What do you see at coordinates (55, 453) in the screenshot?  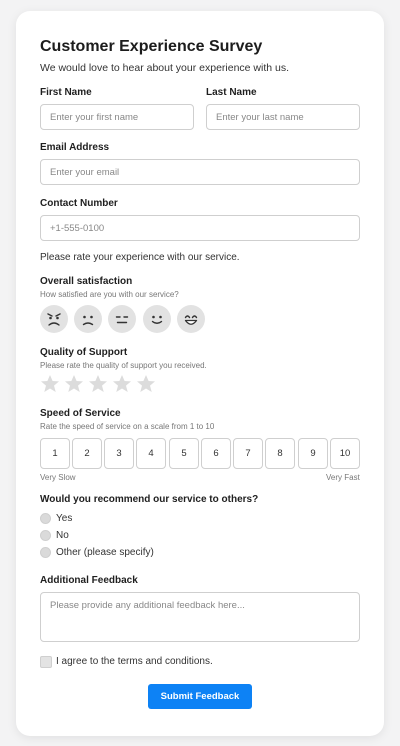 I see `speed-option: 1` at bounding box center [55, 453].